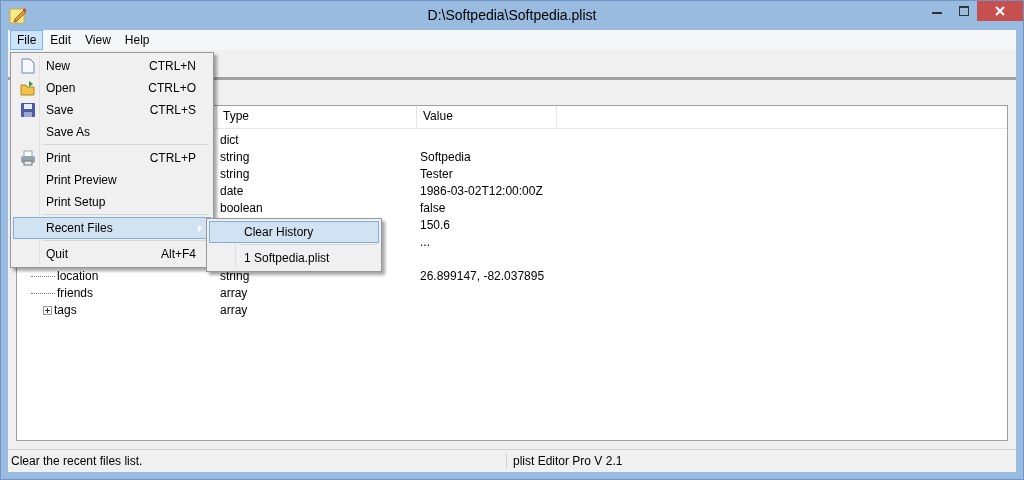 The width and height of the screenshot is (1024, 480). I want to click on column-header: Value, so click(487, 117).